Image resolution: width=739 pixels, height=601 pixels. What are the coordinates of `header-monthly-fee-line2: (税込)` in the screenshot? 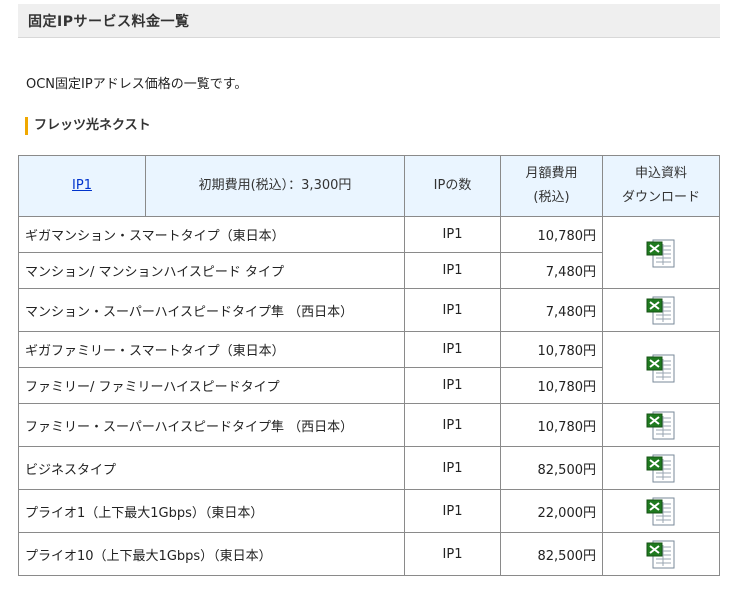 It's located at (551, 197).